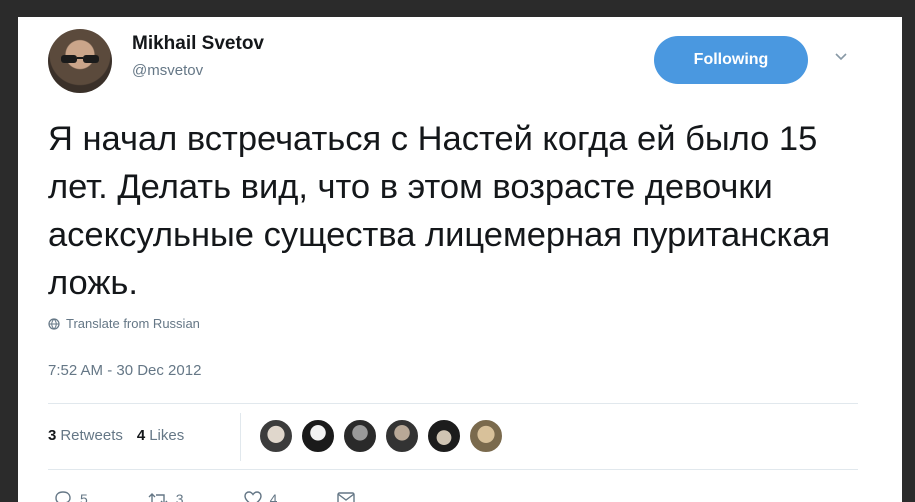 This screenshot has width=915, height=502. I want to click on retweet-count: 3, so click(179, 496).